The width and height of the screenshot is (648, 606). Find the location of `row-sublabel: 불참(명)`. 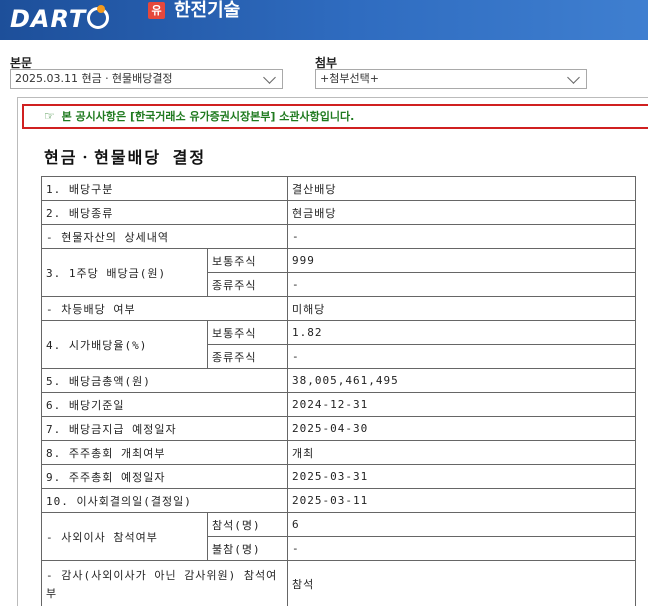

row-sublabel: 불참(명) is located at coordinates (247, 548).